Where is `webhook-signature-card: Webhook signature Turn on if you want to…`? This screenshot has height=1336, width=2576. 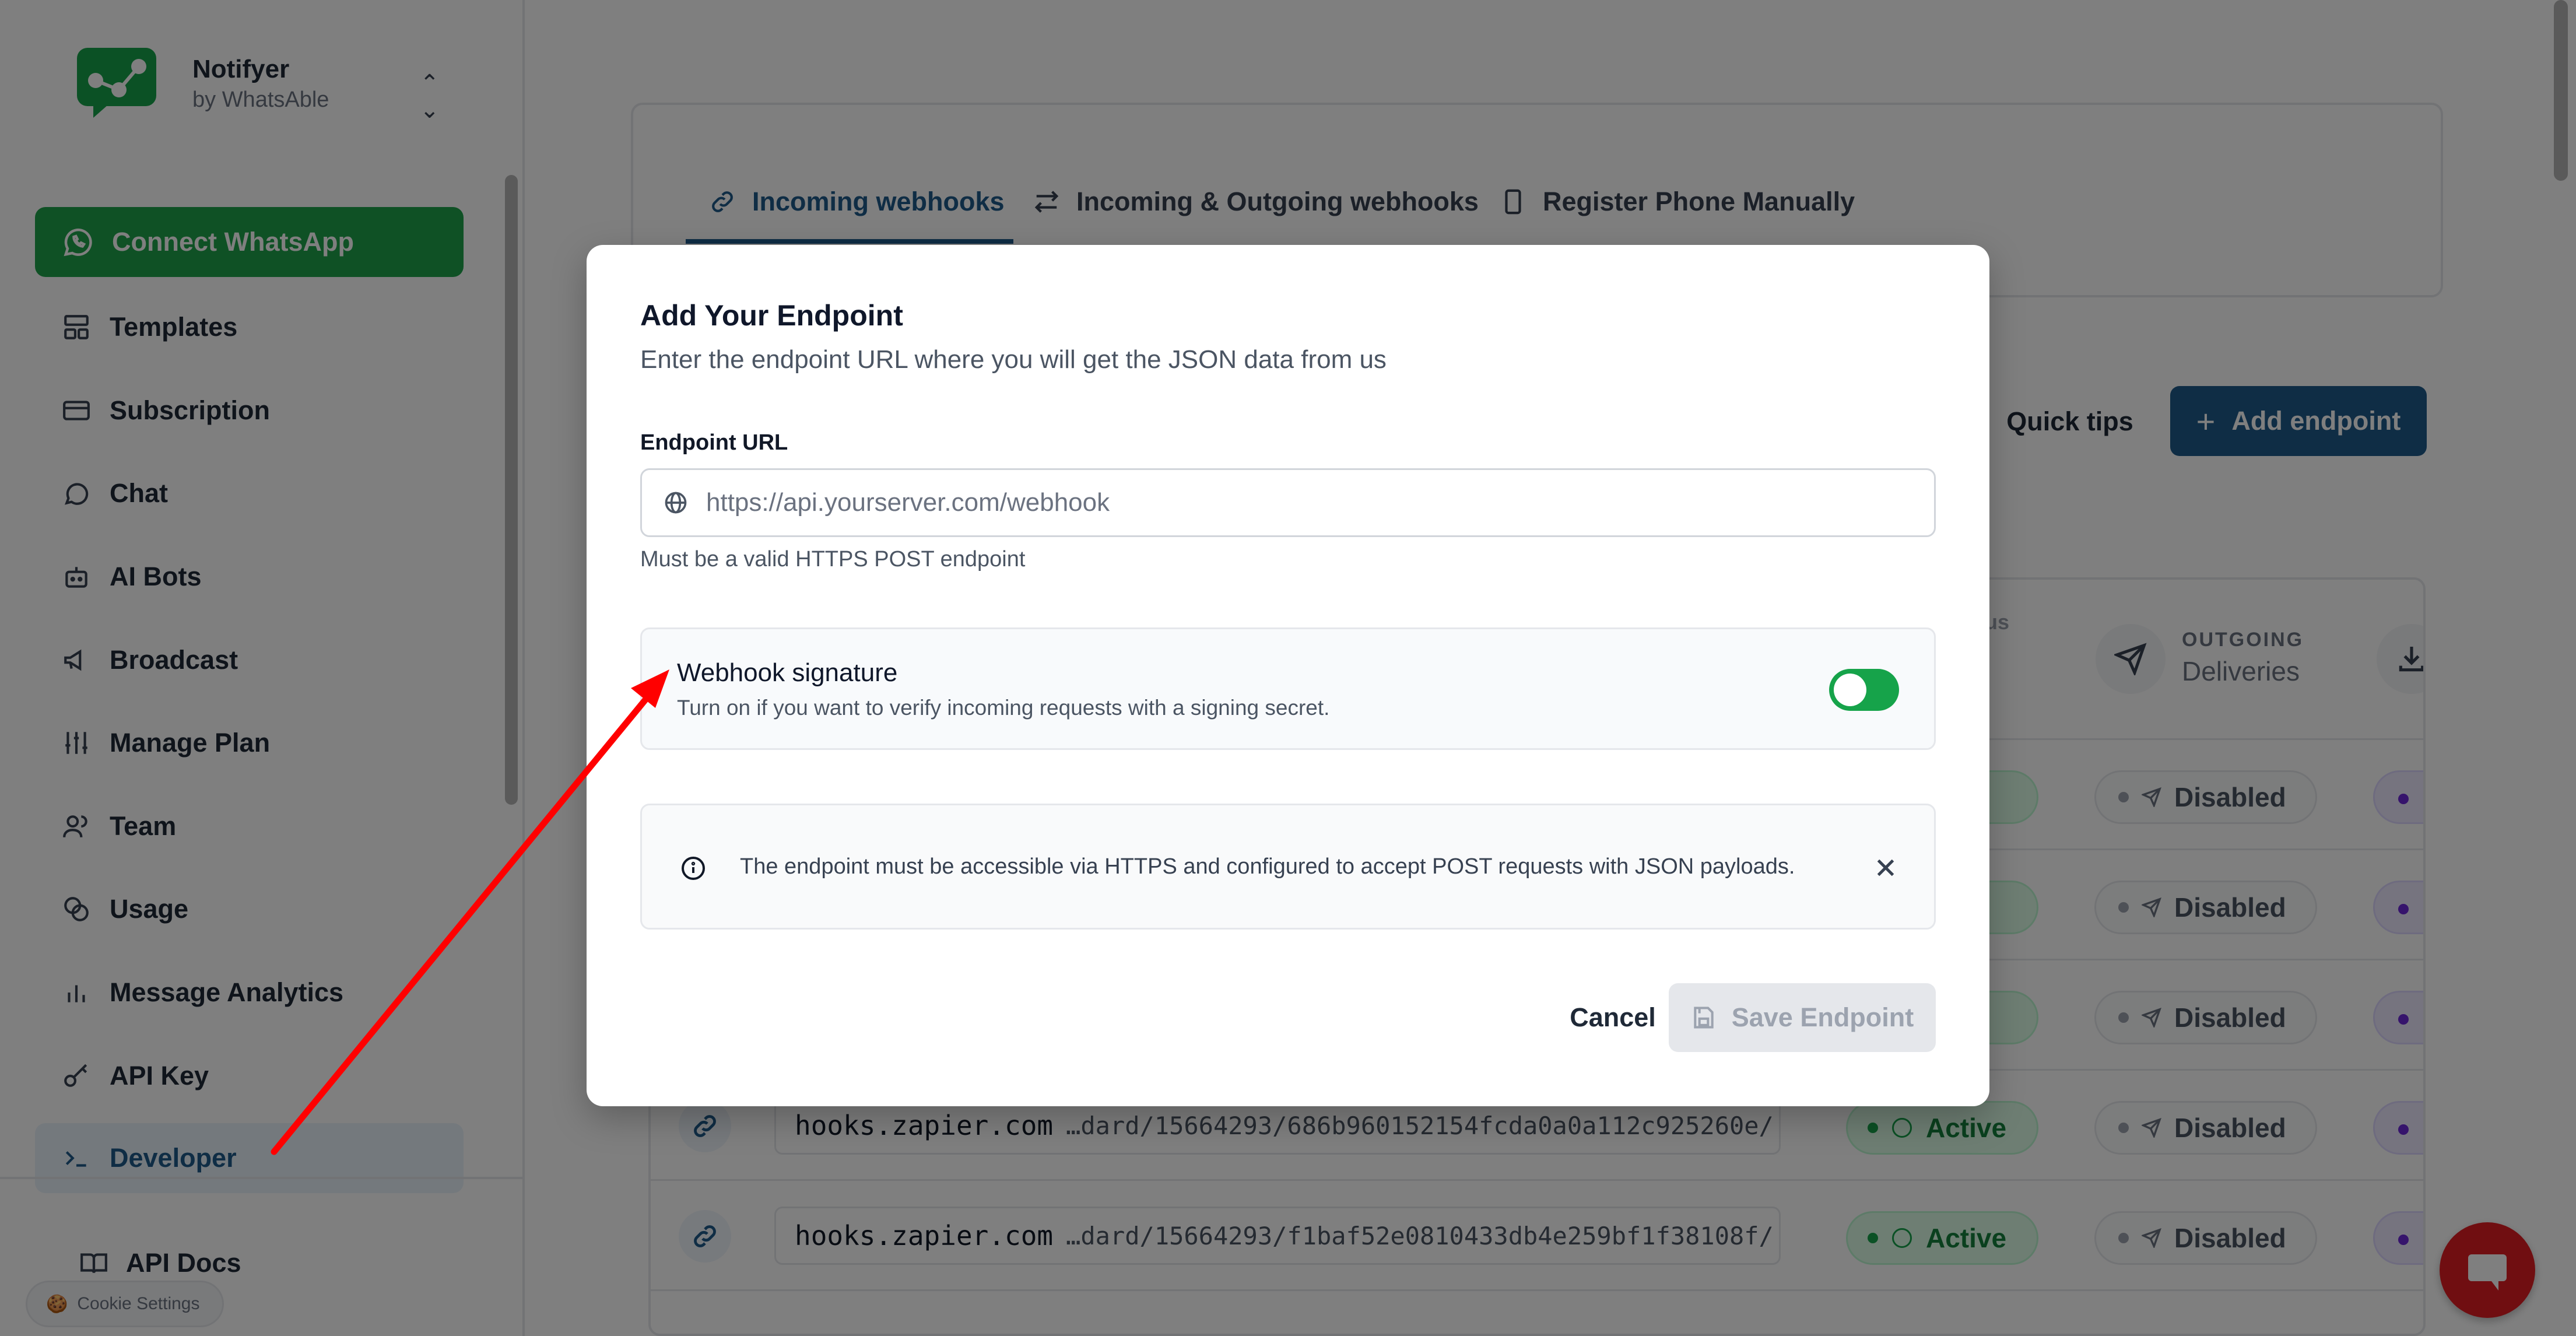
webhook-signature-card: Webhook signature Turn on if you want to… is located at coordinates (1288, 688).